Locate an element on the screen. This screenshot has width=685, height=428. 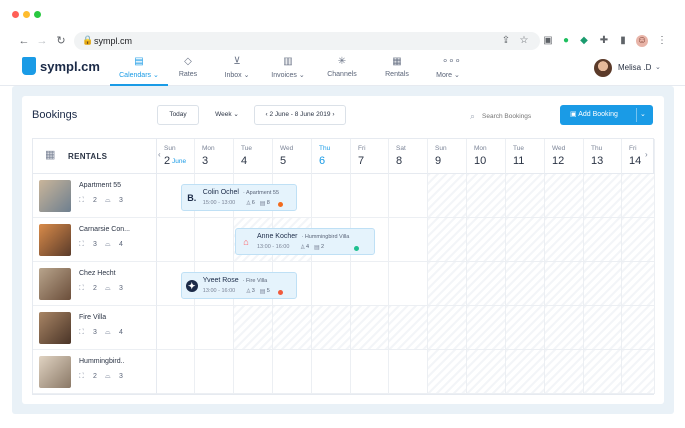
search-bookings-input is located at coordinates (517, 116).